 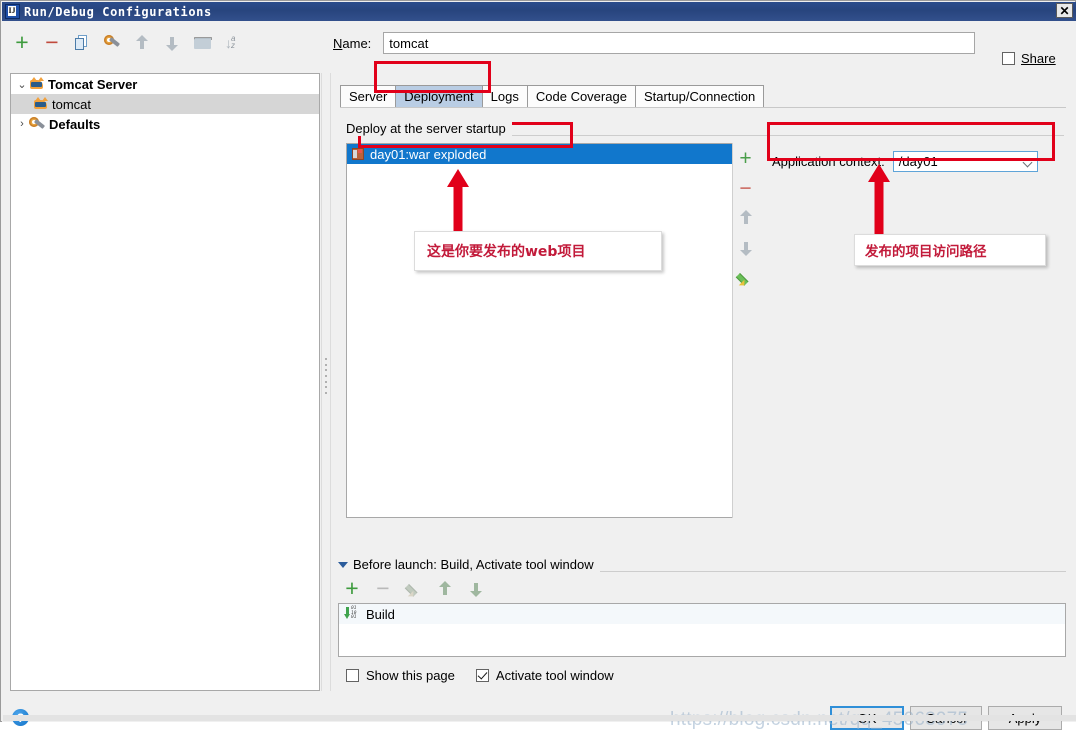 I want to click on tab-label: Server, so click(x=368, y=96).